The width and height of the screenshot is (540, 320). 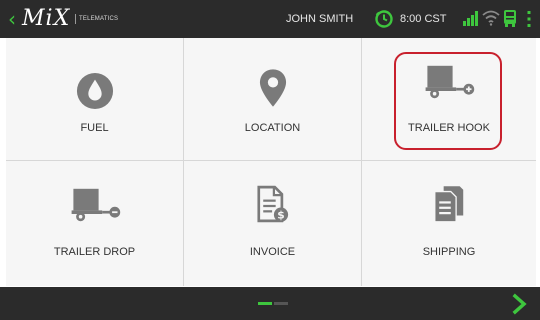 What do you see at coordinates (272, 252) in the screenshot?
I see `tile-label: INVOICE` at bounding box center [272, 252].